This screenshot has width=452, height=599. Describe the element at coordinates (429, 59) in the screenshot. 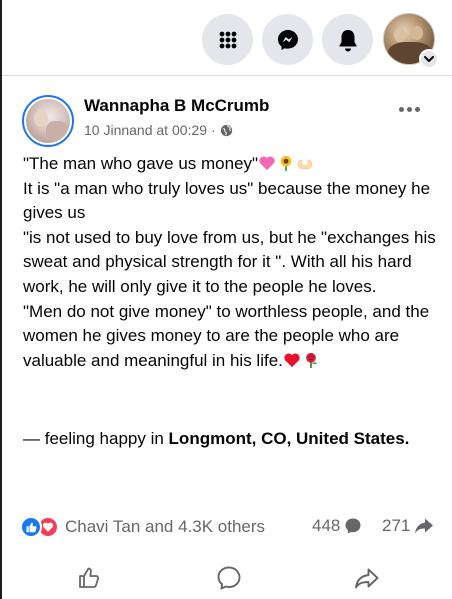

I see `chevron-down-icon` at that location.